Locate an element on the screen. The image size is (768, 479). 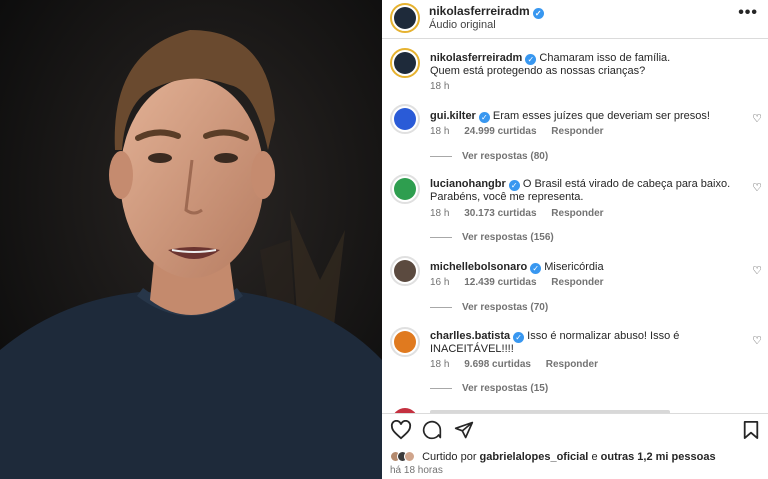
comment-username: lucianohangbr is located at coordinates (468, 184).